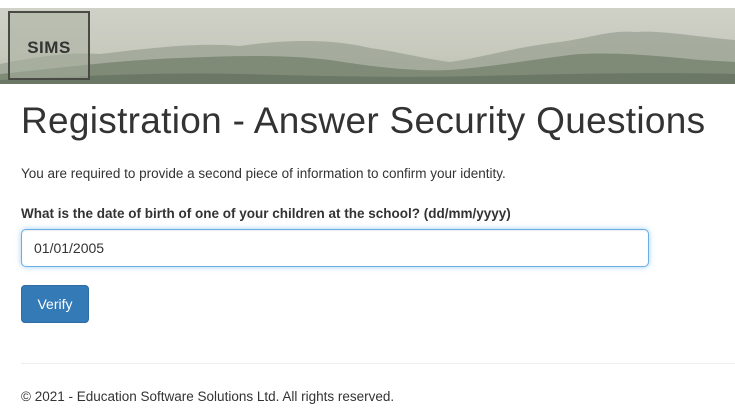  What do you see at coordinates (378, 363) in the screenshot?
I see `footer-divider` at bounding box center [378, 363].